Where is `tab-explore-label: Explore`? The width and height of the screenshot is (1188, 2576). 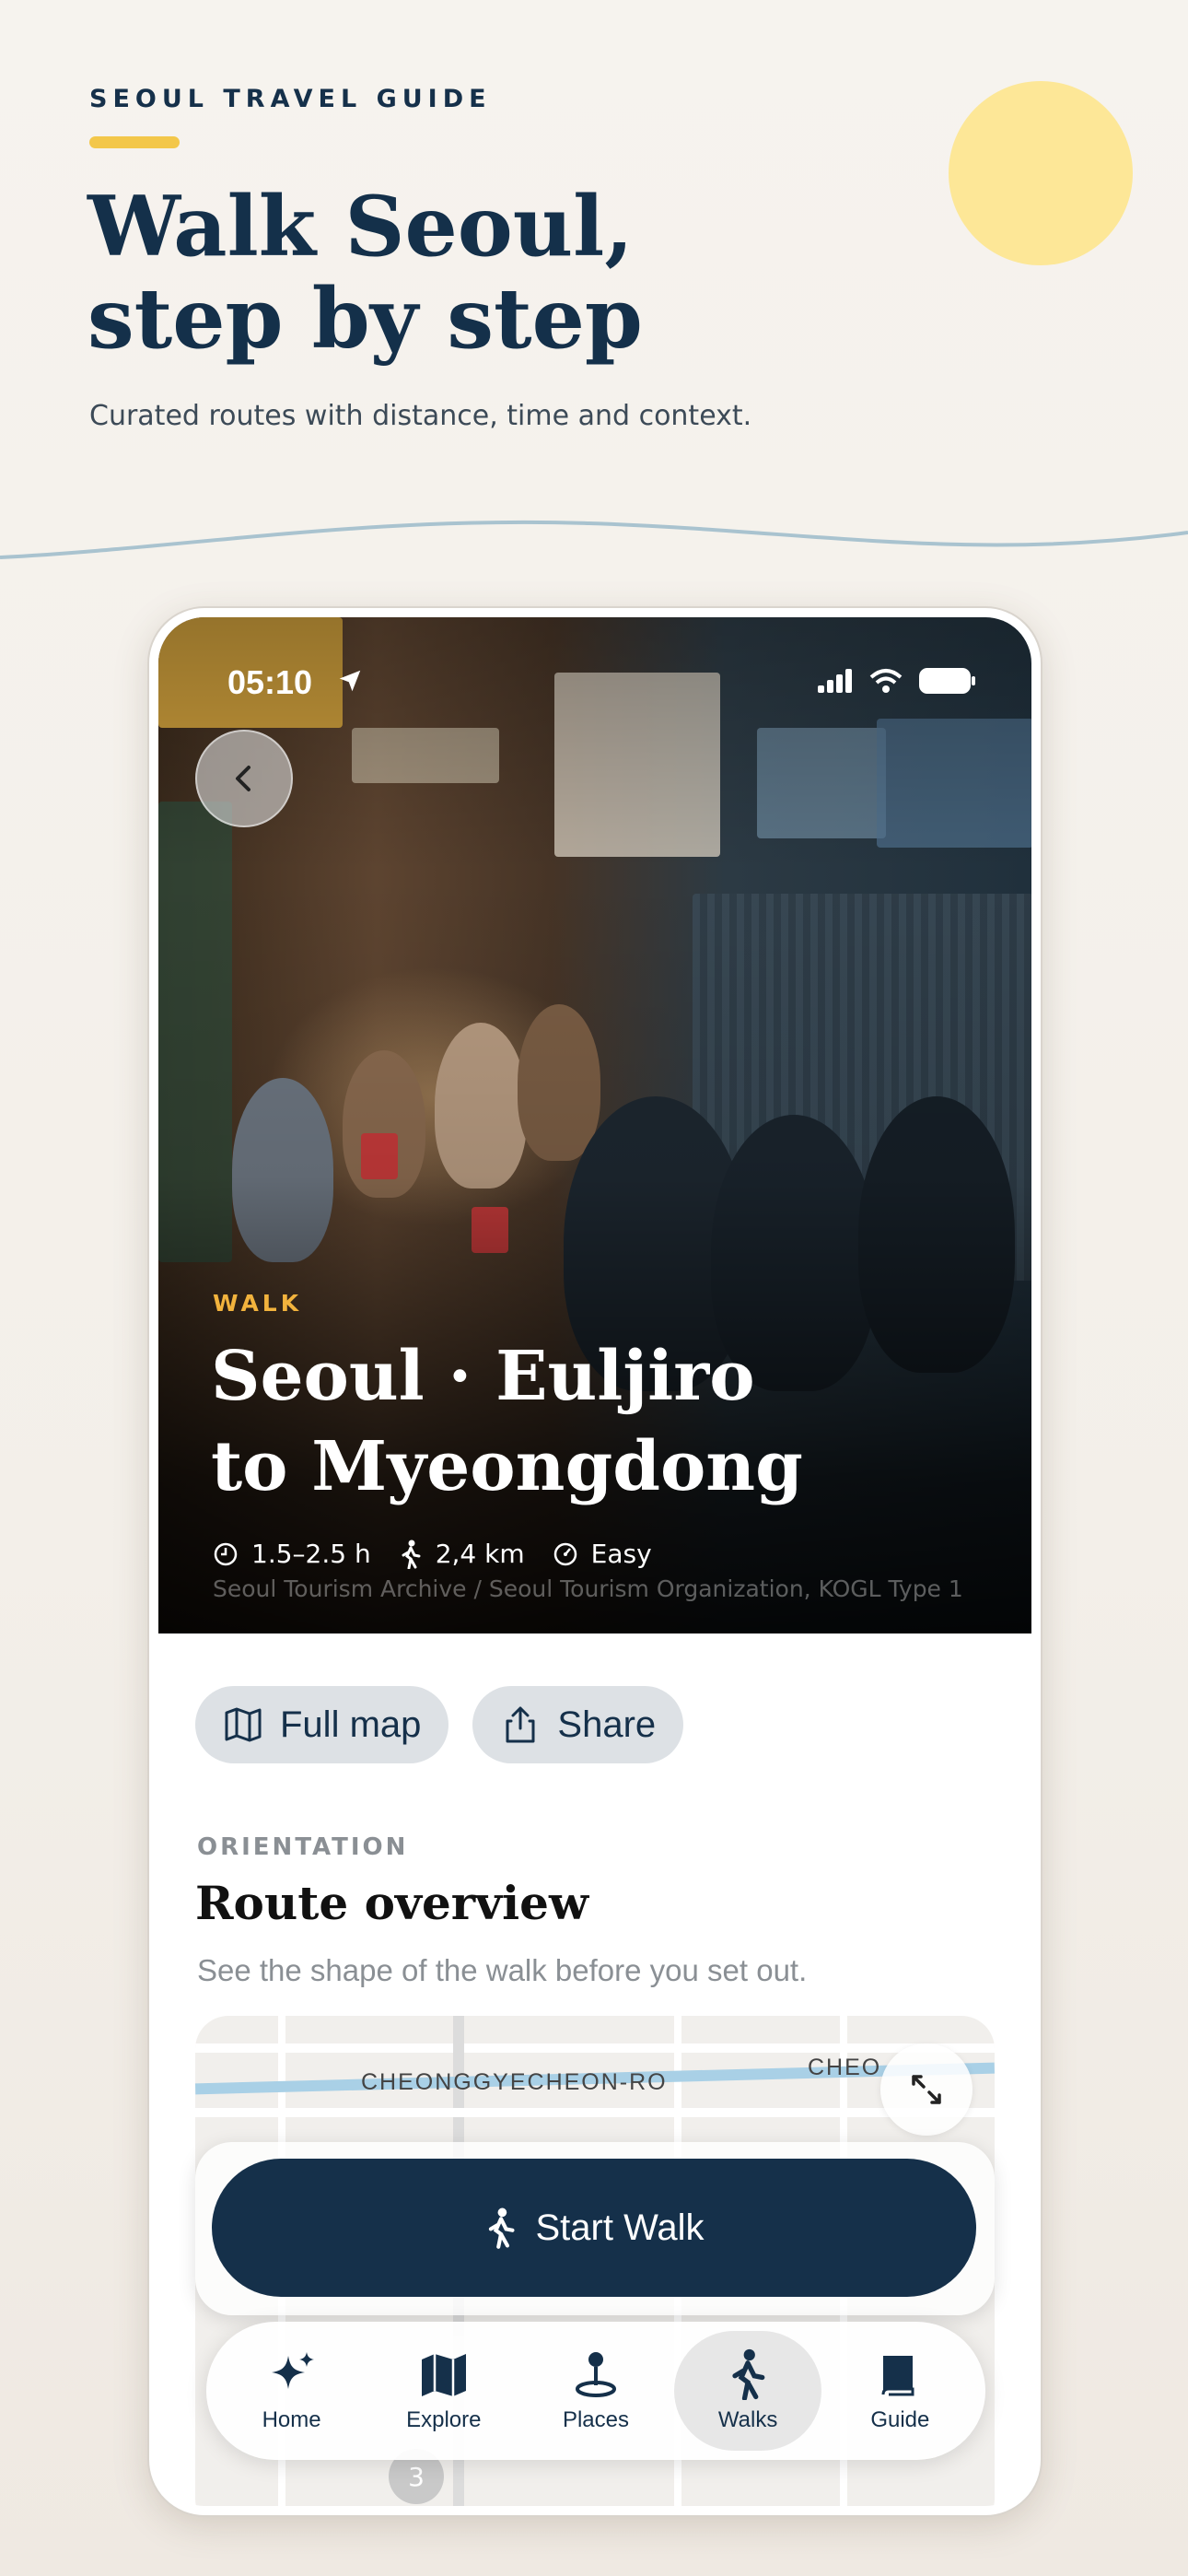 tab-explore-label: Explore is located at coordinates (444, 2419).